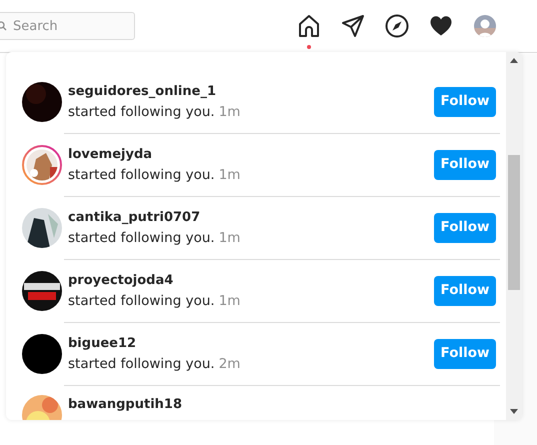 Image resolution: width=537 pixels, height=445 pixels. Describe the element at coordinates (282, 404) in the screenshot. I see `username: bawangputih18` at that location.